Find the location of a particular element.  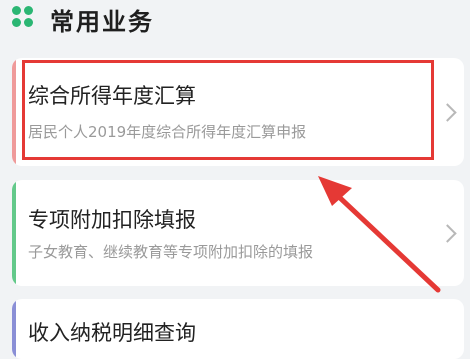

card-title: 收入纳税明细查询 is located at coordinates (112, 333).